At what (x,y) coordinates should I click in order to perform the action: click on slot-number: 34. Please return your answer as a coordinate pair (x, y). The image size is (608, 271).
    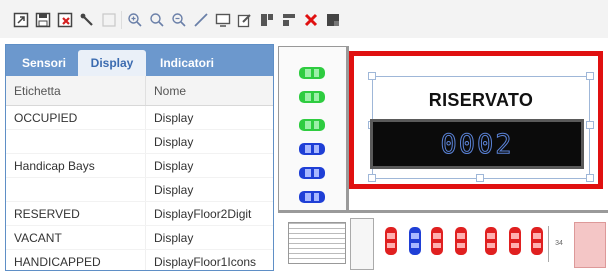
    Looking at the image, I should click on (558, 244).